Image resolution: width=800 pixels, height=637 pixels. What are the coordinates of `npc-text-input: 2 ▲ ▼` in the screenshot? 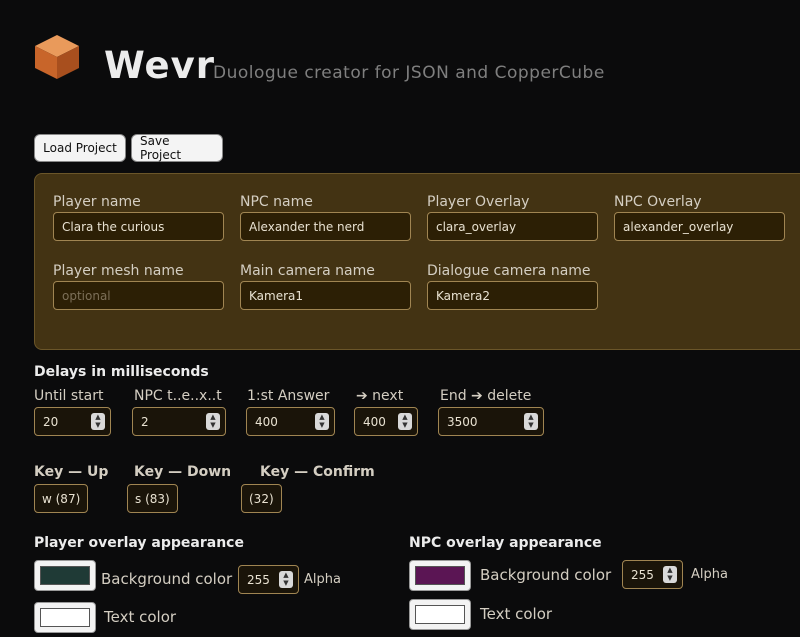 It's located at (179, 421).